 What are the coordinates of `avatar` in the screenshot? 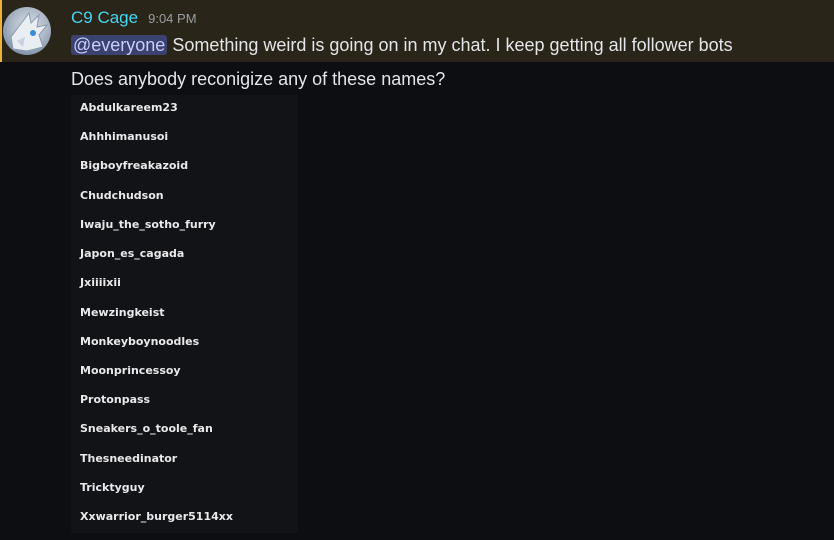 It's located at (27, 31).